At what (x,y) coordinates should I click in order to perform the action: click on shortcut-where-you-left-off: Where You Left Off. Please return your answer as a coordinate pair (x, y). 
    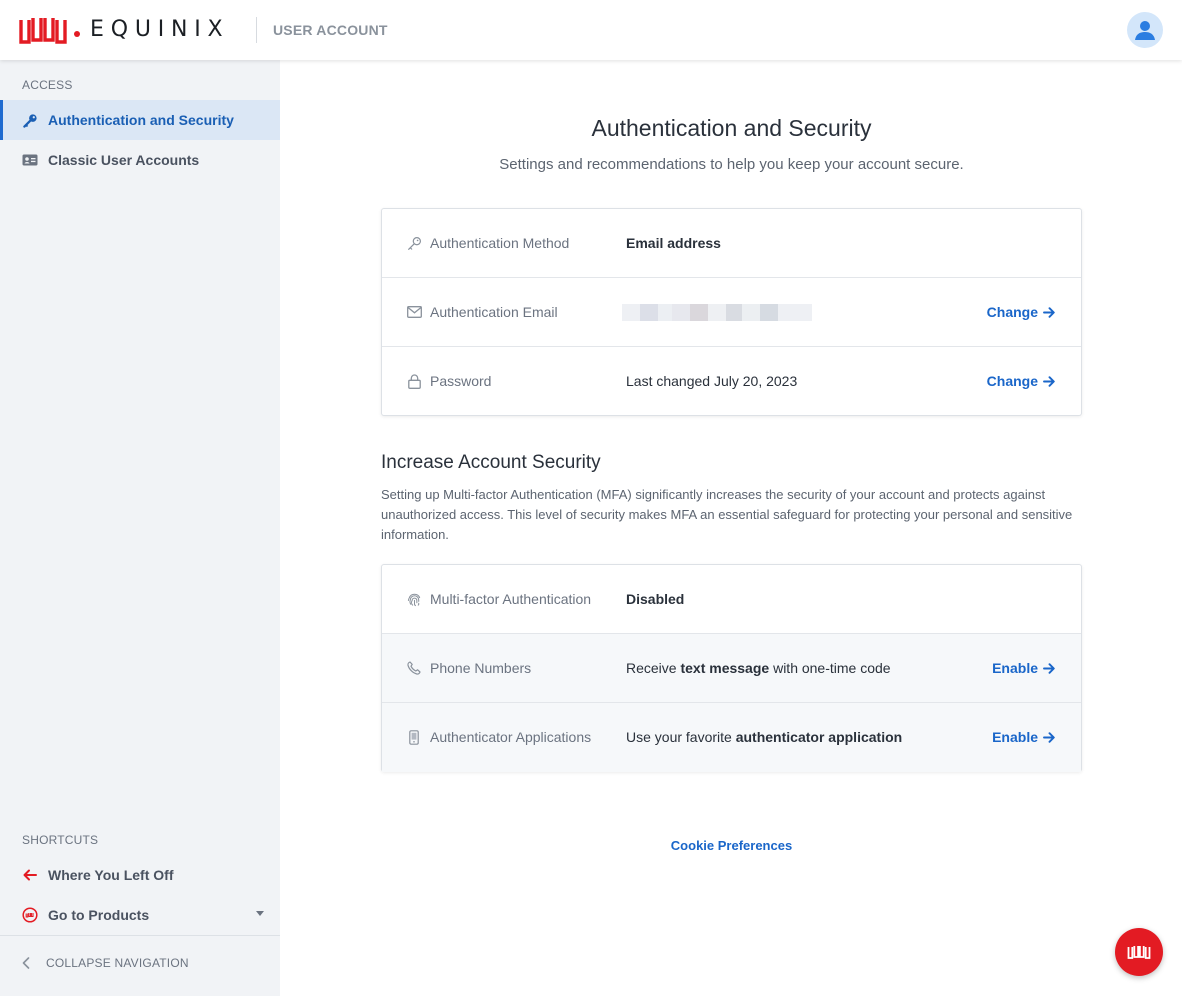
    Looking at the image, I should click on (140, 875).